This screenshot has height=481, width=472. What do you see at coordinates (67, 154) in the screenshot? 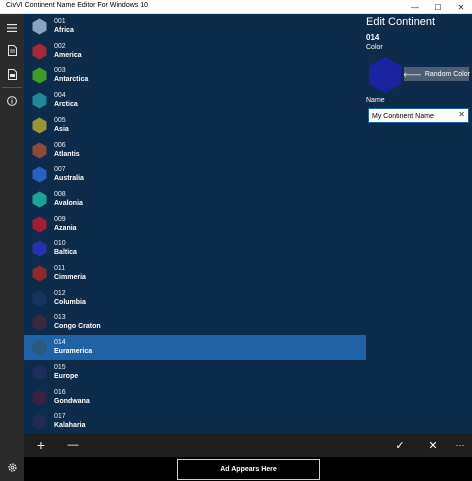
I see `continent-name: Atlantis` at bounding box center [67, 154].